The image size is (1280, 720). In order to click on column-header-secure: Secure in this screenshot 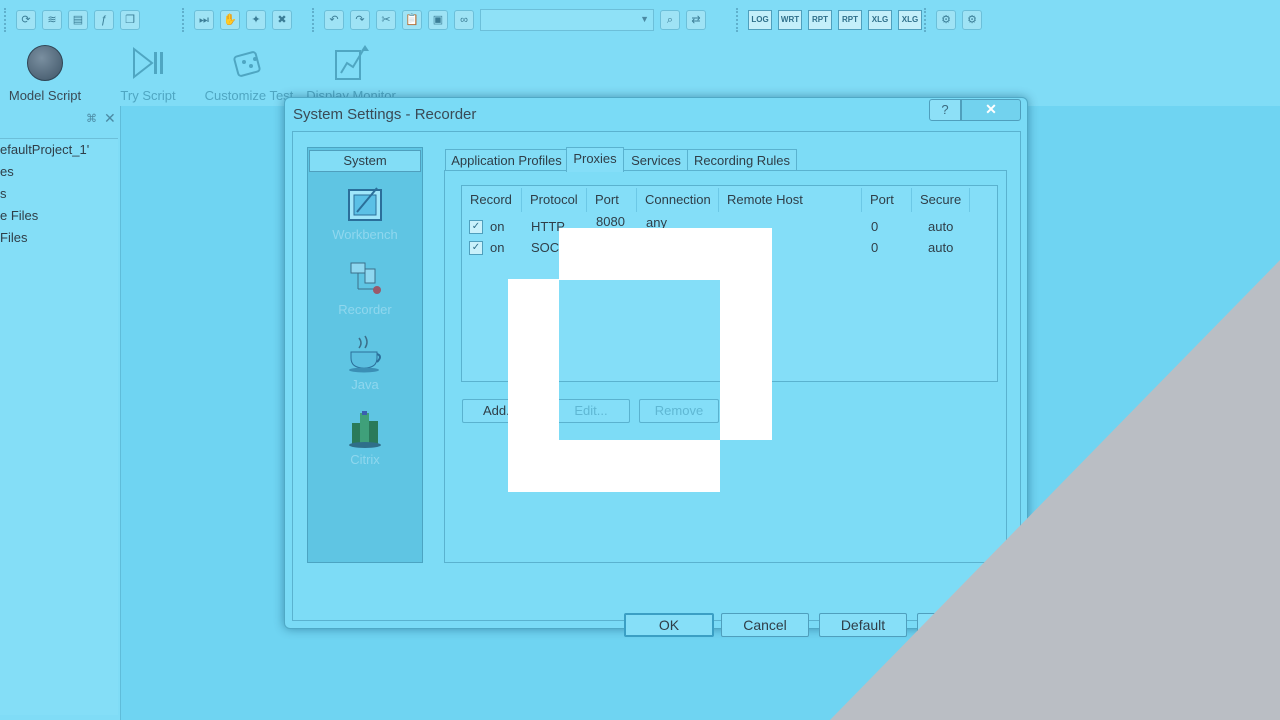, I will do `click(941, 200)`.